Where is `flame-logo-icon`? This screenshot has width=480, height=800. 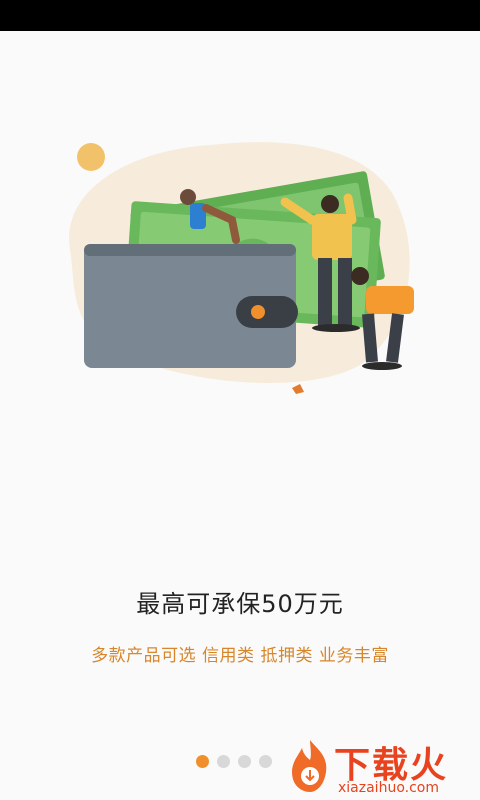
flame-logo-icon is located at coordinates (309, 766).